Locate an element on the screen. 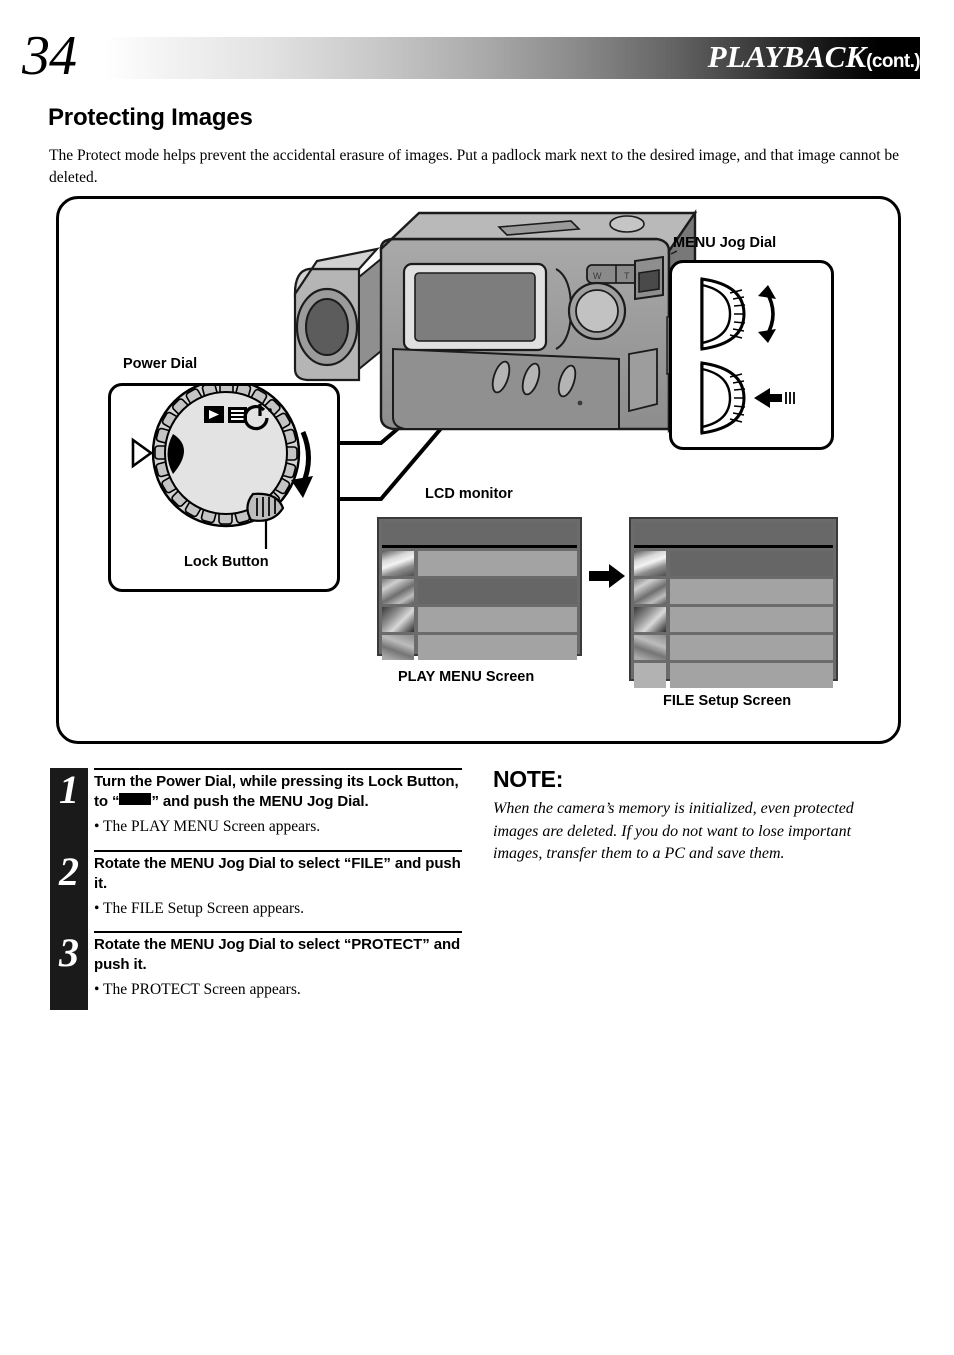  play-menu-title-bar is located at coordinates (479, 535).